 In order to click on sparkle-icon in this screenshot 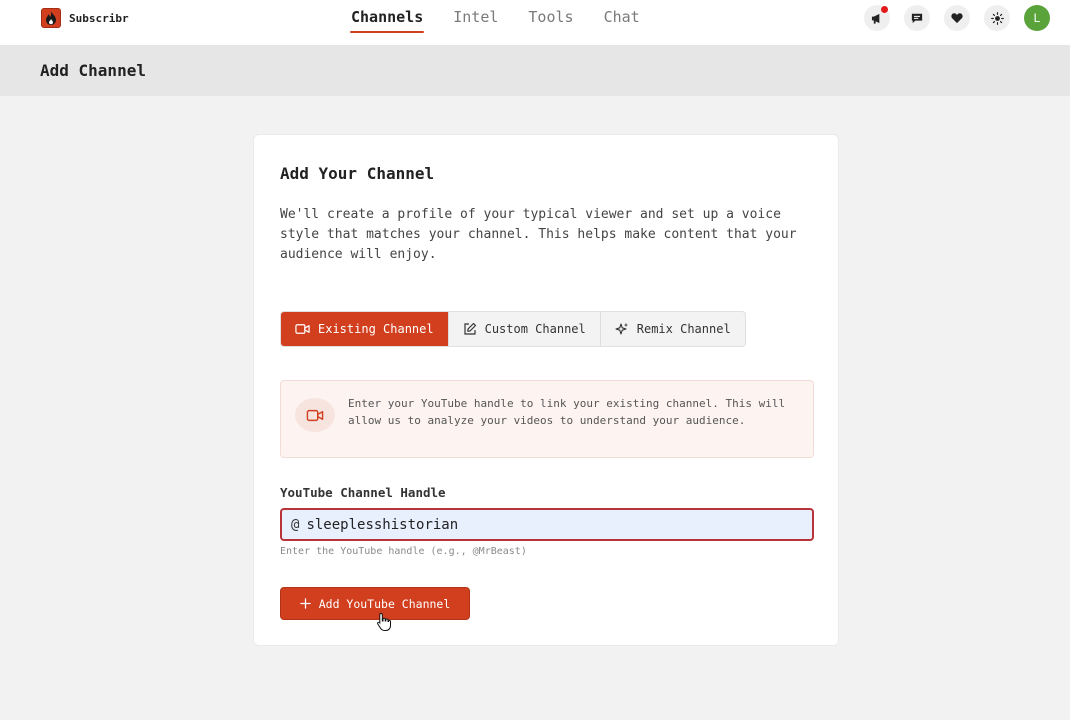, I will do `click(621, 328)`.